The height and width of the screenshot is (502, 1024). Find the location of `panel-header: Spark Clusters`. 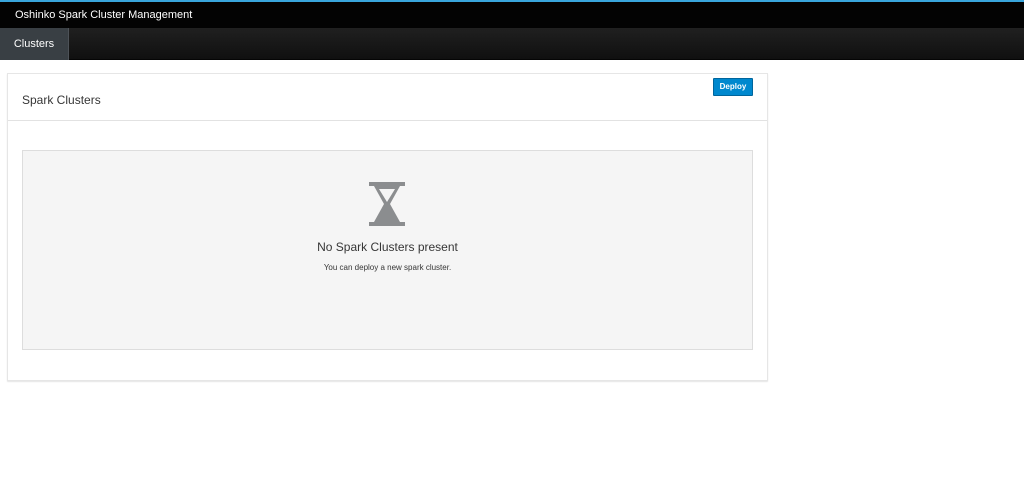

panel-header: Spark Clusters is located at coordinates (387, 97).